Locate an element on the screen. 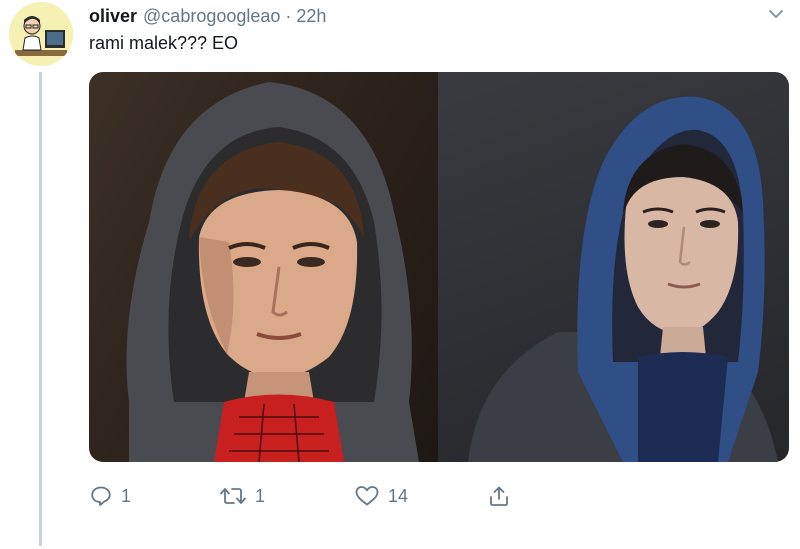  share-icon is located at coordinates (499, 496).